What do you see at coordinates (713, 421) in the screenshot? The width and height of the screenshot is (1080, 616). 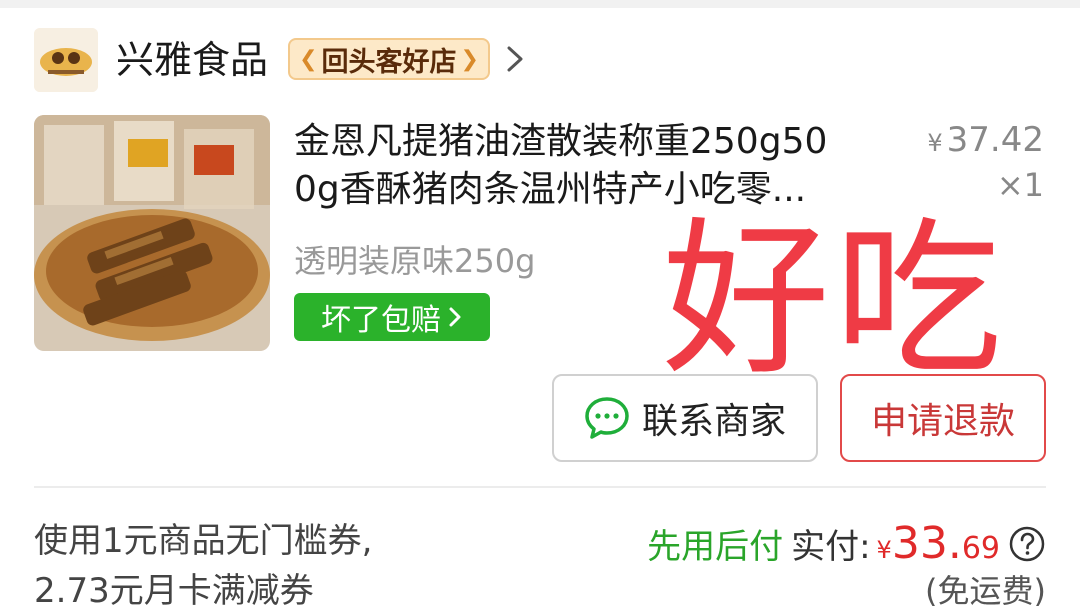 I see `contact-seller-label: 联系商家` at bounding box center [713, 421].